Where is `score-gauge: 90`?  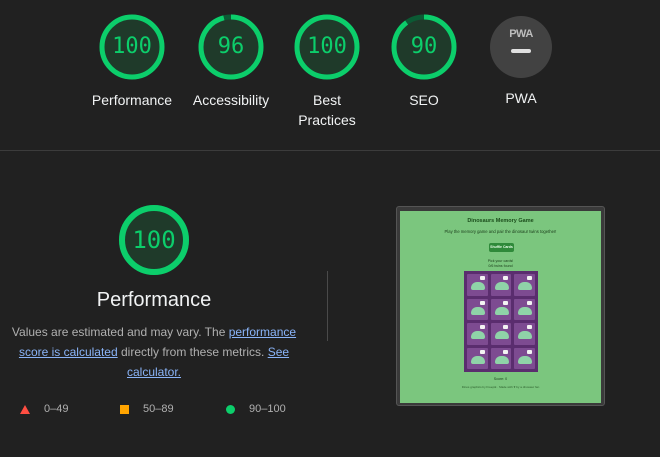
score-gauge: 90 is located at coordinates (424, 47).